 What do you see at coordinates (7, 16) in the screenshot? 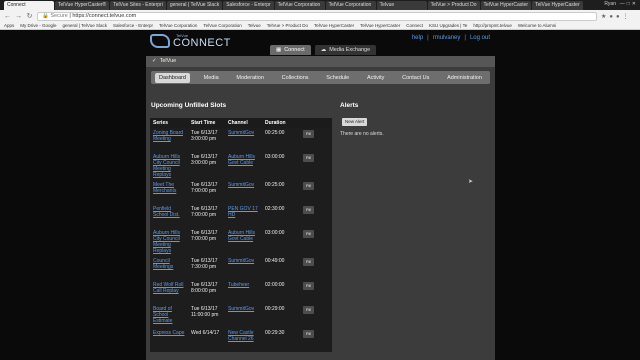
I see `back-icon: ←` at bounding box center [7, 16].